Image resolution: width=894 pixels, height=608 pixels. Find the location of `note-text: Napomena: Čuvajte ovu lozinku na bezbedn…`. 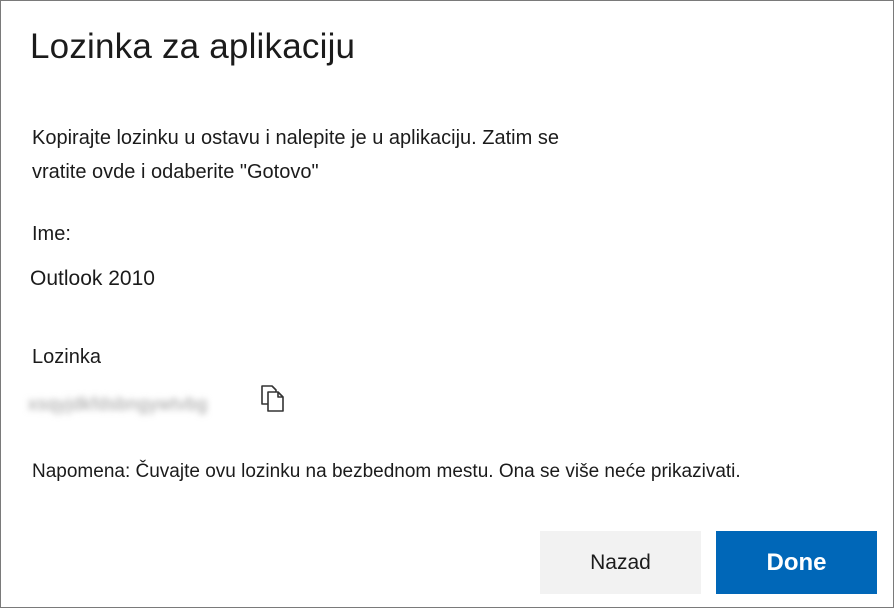

note-text: Napomena: Čuvajte ovu lozinku na bezbedn… is located at coordinates (386, 471).